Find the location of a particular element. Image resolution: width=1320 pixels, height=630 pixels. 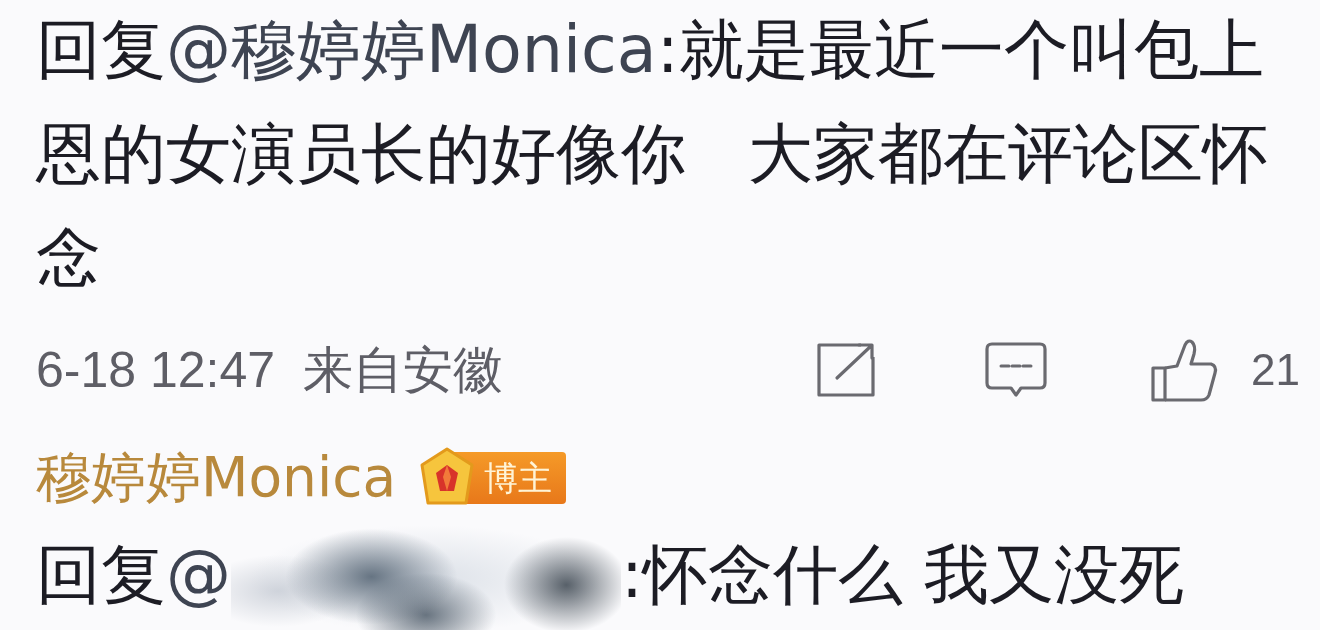

share-icon is located at coordinates (846, 370).